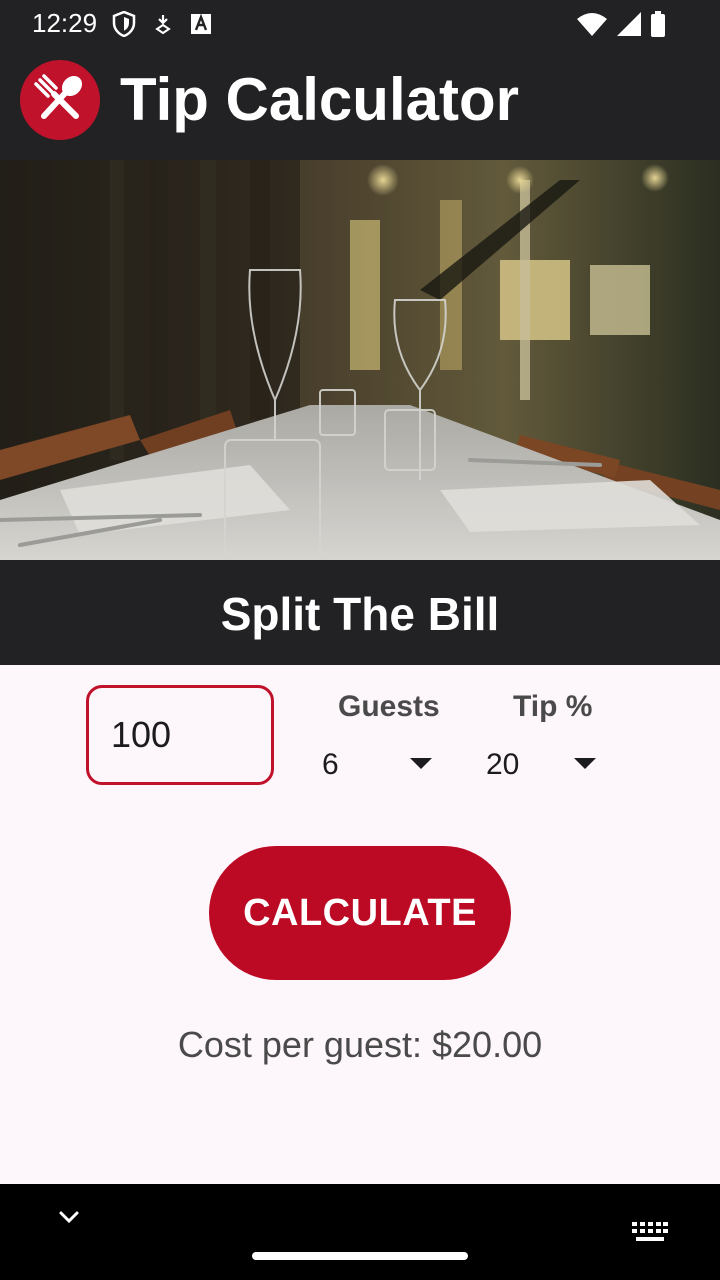 This screenshot has width=720, height=1280. Describe the element at coordinates (65, 23) in the screenshot. I see `status-time: 12:29` at that location.